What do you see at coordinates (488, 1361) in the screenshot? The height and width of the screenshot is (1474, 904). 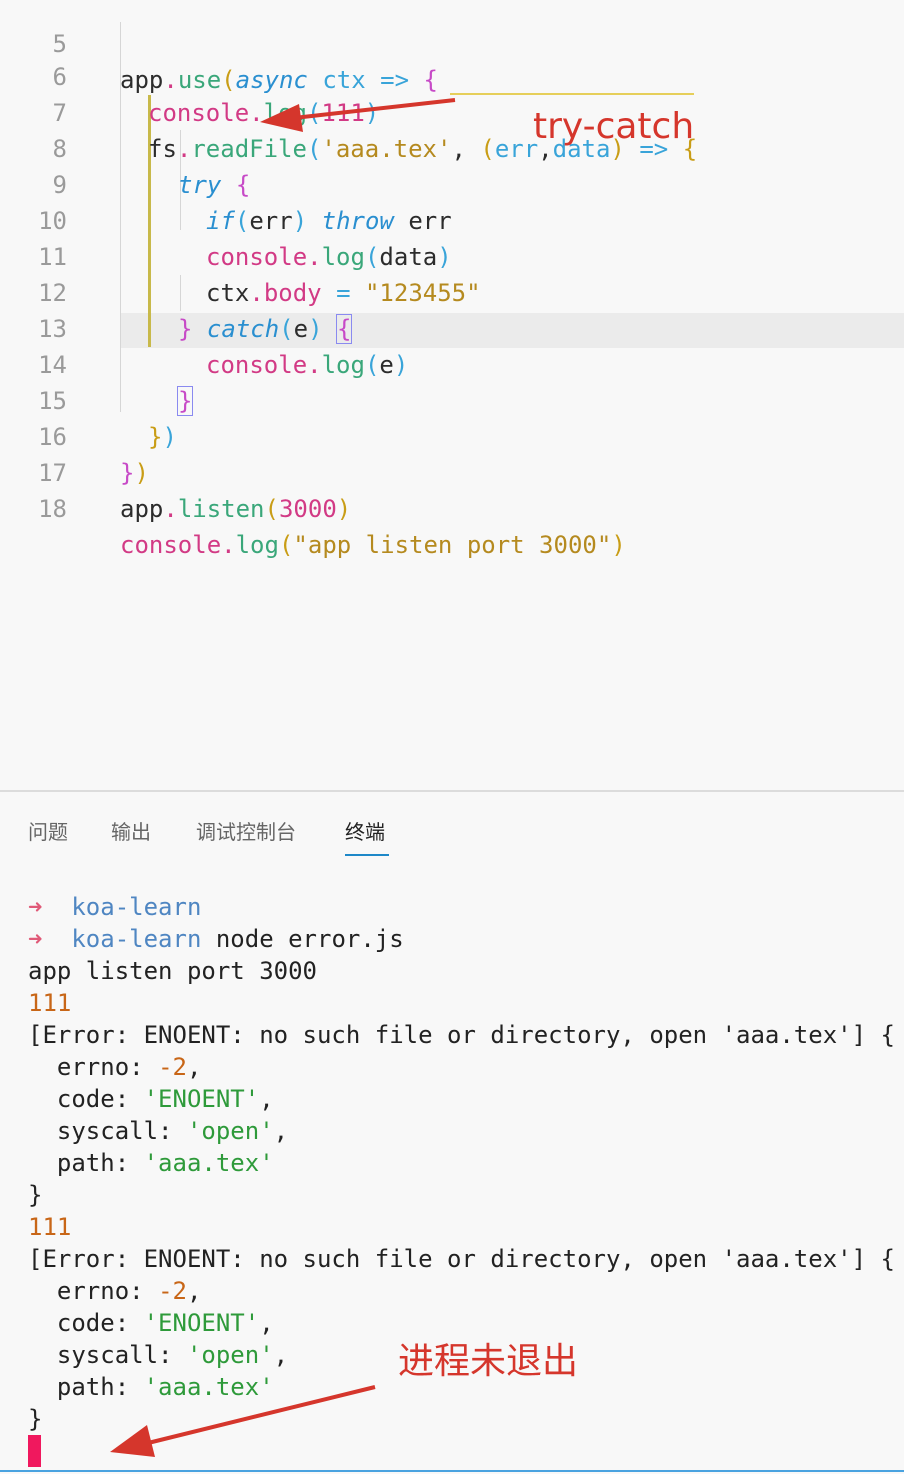 I see `annotation-process-not-exit: 进程未退出` at bounding box center [488, 1361].